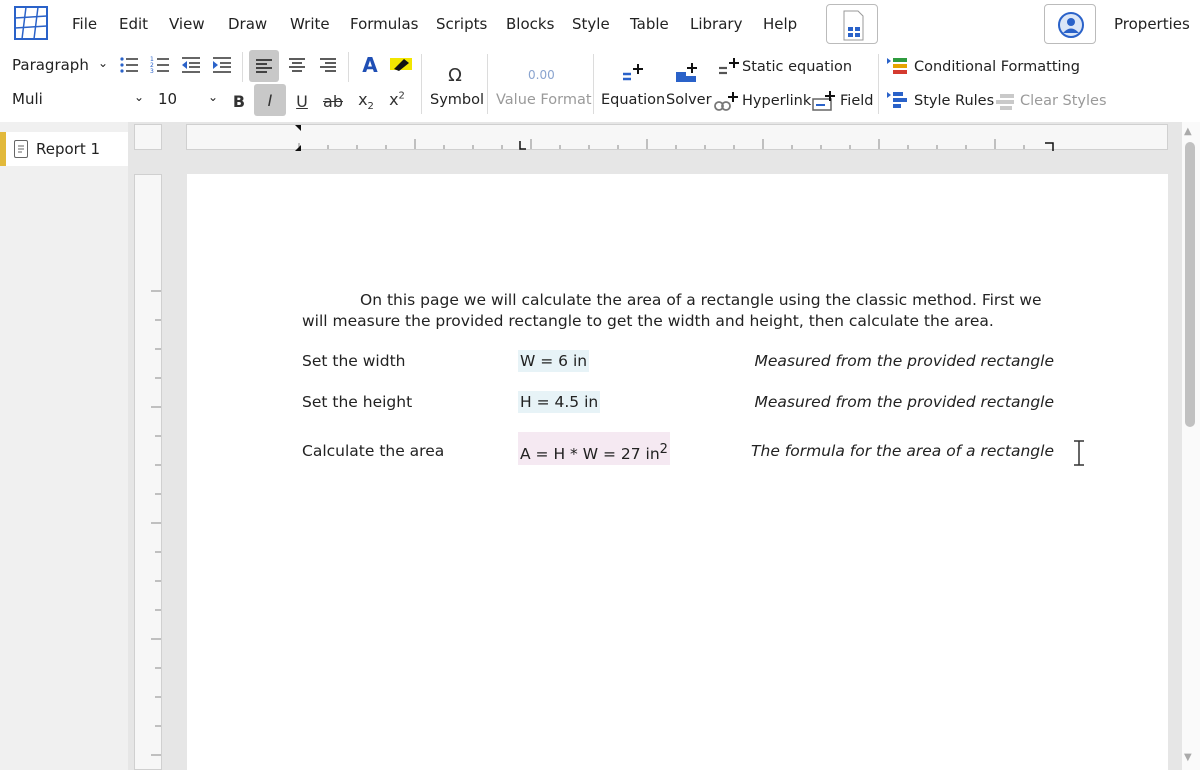 This screenshot has height=770, width=1200. Describe the element at coordinates (370, 65) in the screenshot. I see `text-color-icon: A` at that location.